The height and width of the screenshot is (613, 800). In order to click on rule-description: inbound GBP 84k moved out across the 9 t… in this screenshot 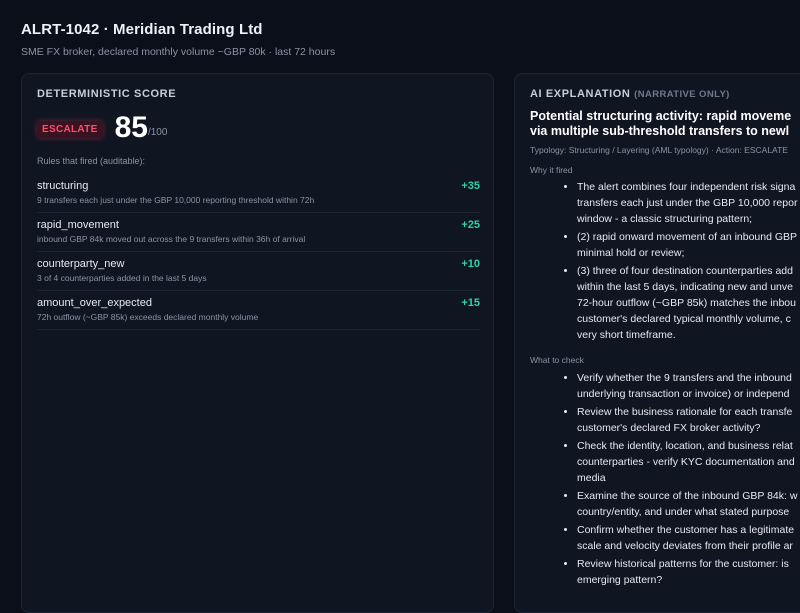, I will do `click(171, 239)`.